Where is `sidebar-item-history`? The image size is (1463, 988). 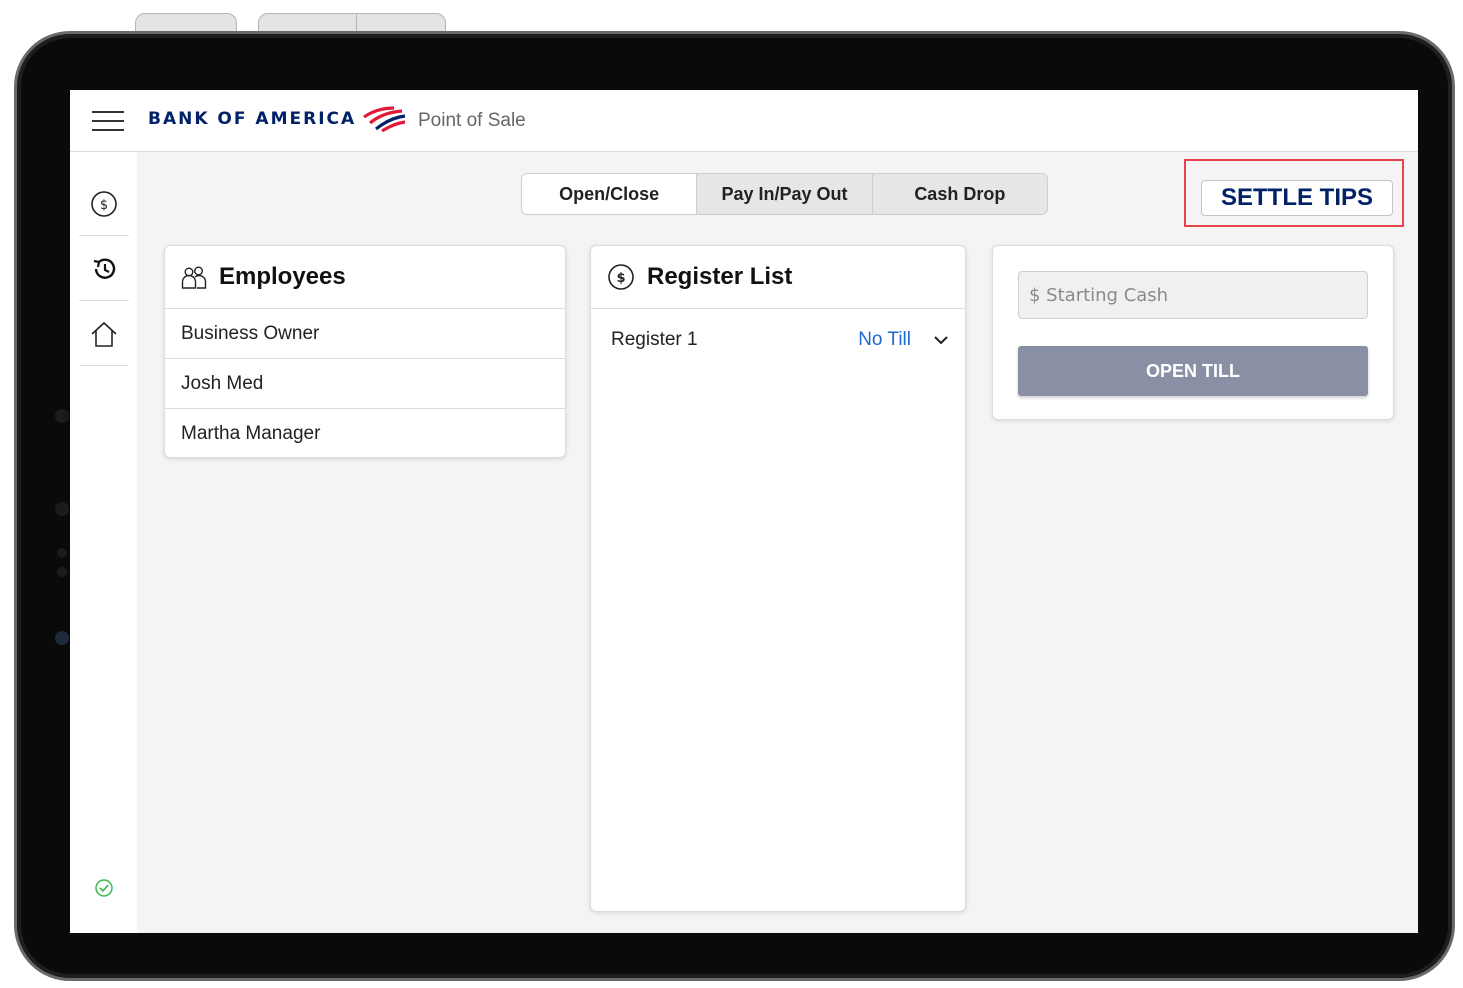
sidebar-item-history is located at coordinates (104, 269).